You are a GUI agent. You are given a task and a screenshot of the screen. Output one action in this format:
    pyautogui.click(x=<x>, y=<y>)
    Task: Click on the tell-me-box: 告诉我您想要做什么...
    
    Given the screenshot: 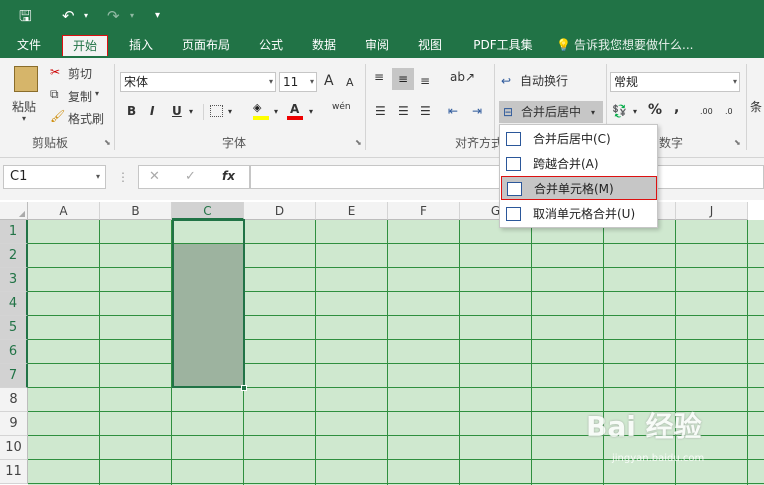 What is the action you would take?
    pyautogui.click(x=639, y=45)
    